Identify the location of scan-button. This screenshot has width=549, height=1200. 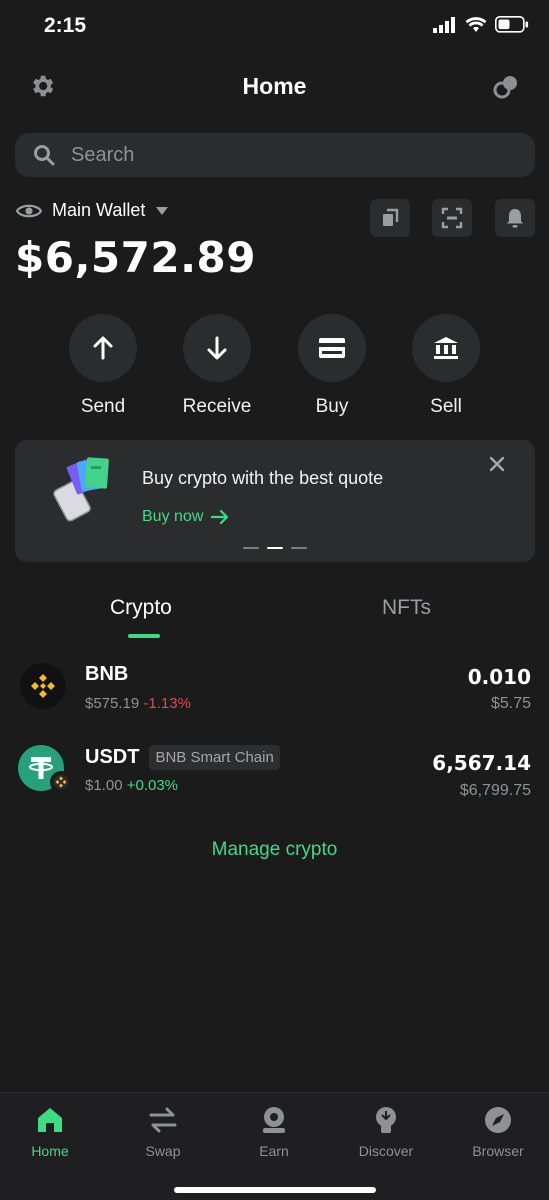
(452, 218).